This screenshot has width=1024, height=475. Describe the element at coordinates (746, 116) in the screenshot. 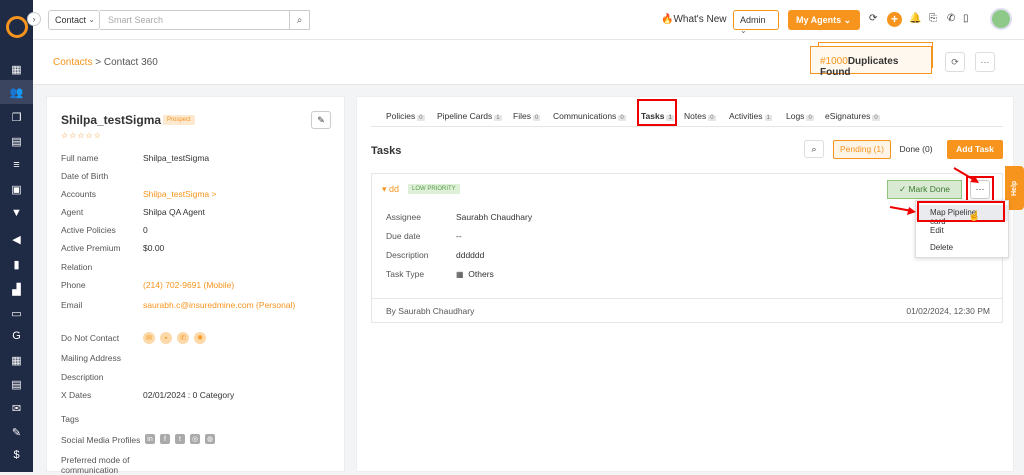

I see `tab-label: Activities` at that location.